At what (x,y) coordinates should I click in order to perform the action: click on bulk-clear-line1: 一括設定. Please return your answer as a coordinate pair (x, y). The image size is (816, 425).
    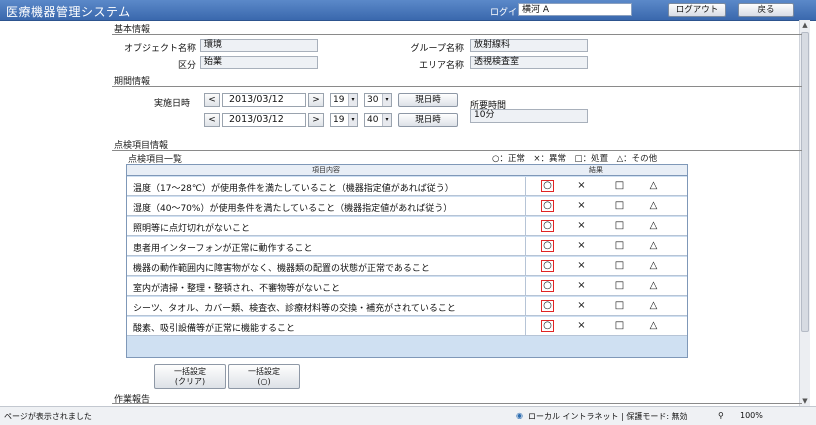
    Looking at the image, I should click on (190, 371).